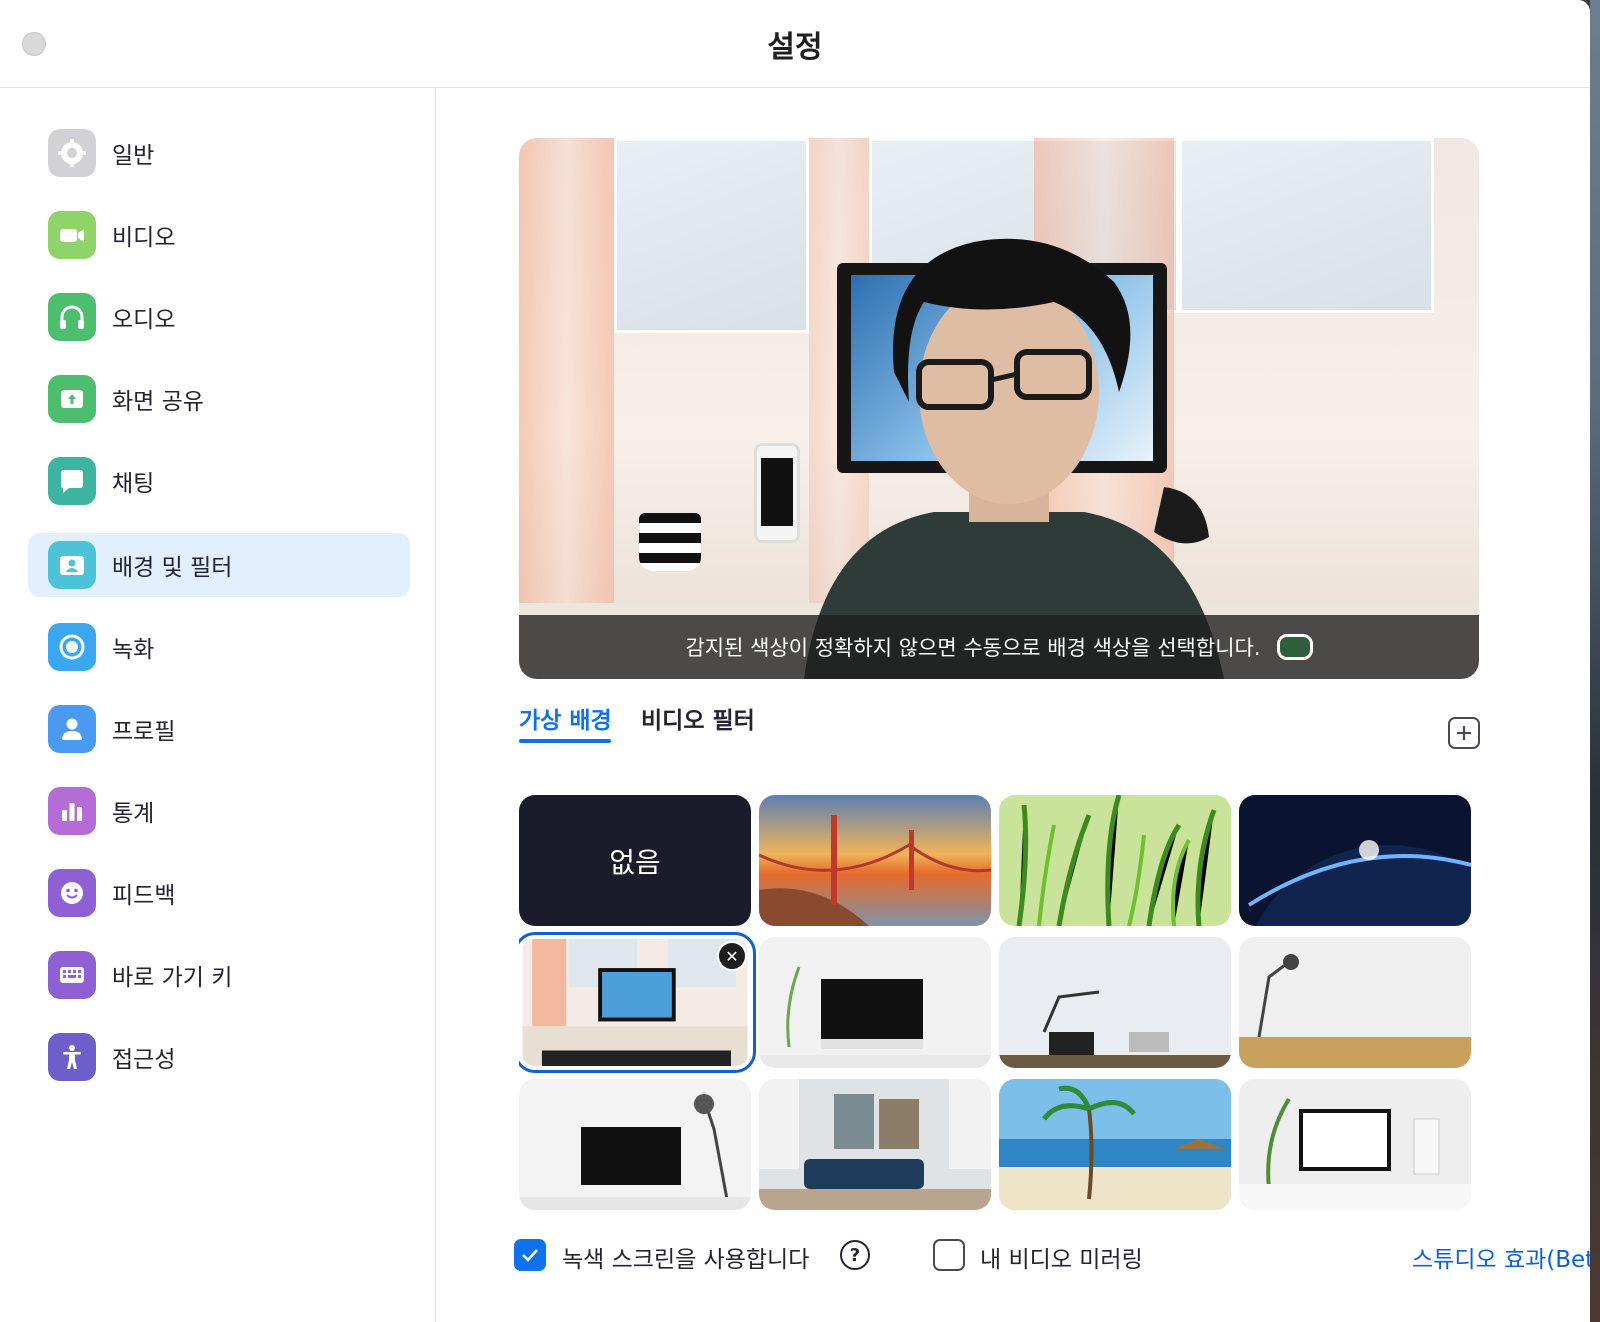 The height and width of the screenshot is (1322, 1600). I want to click on background-desk-window: ✕, so click(637, 1002).